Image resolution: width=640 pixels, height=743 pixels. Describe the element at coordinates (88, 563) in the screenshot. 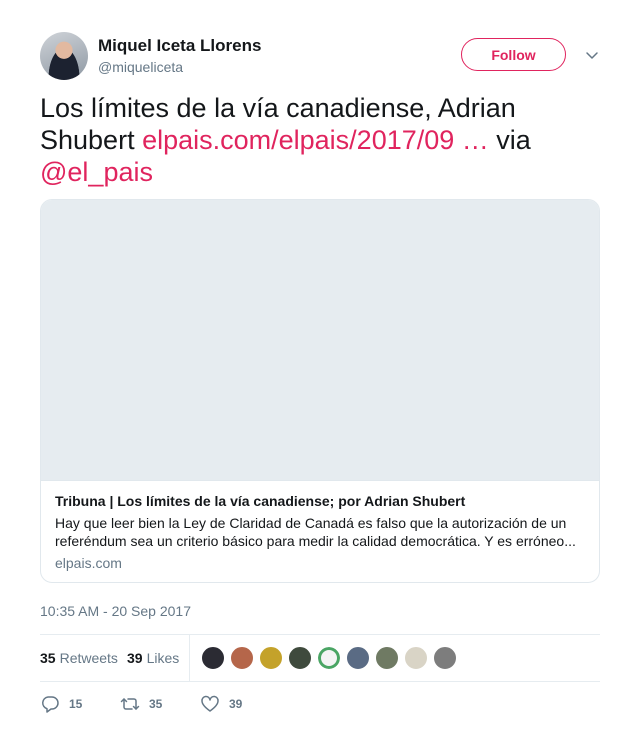

I see `card-domain: elpais.com` at that location.